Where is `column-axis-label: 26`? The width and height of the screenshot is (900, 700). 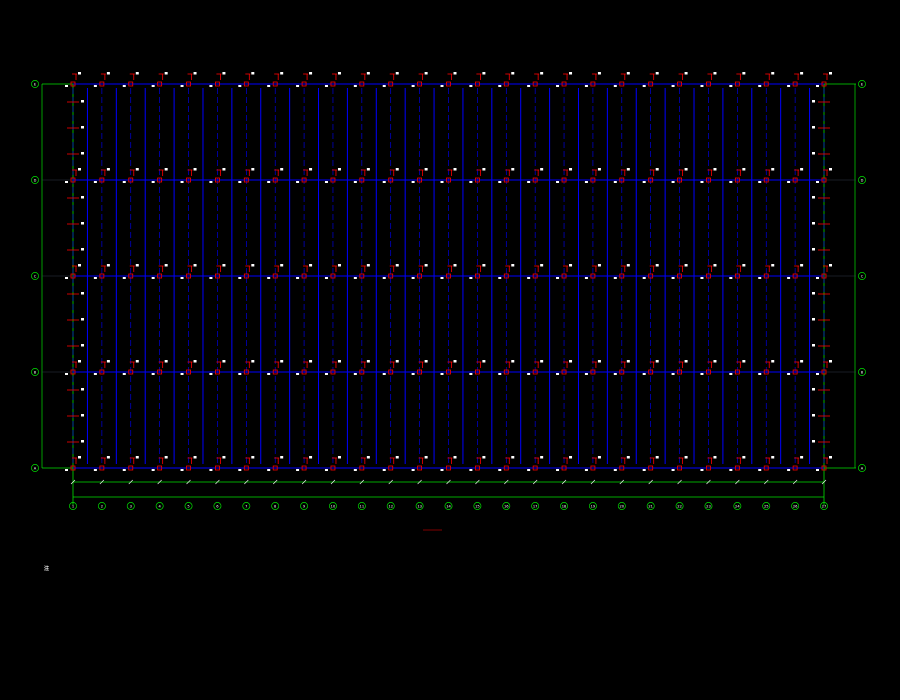 column-axis-label: 26 is located at coordinates (795, 507).